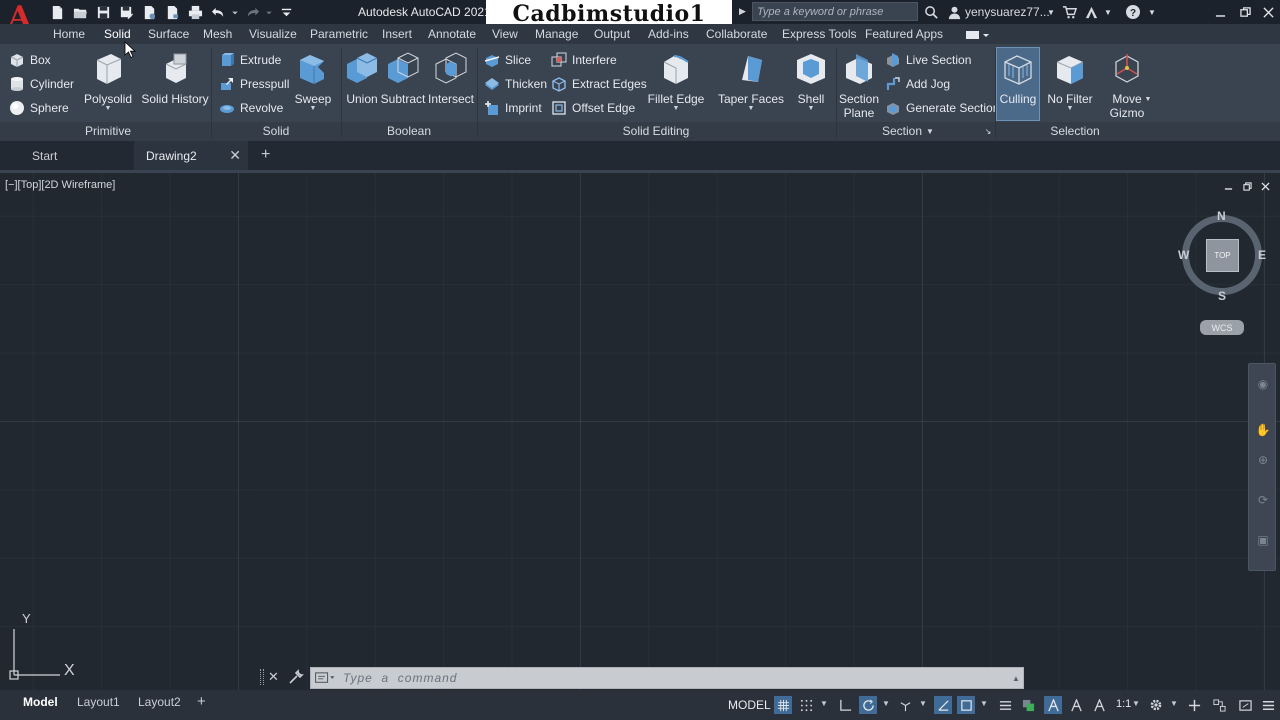 The width and height of the screenshot is (1280, 720). Describe the element at coordinates (1245, 705) in the screenshot. I see `clean-screen-icon` at that location.